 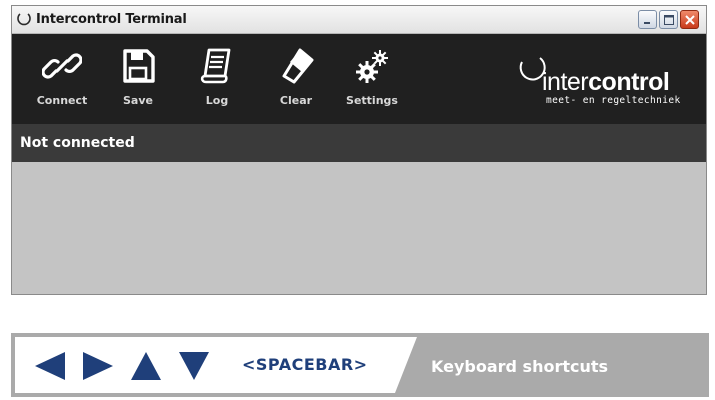 I want to click on app-logo-icon, so click(x=24, y=19).